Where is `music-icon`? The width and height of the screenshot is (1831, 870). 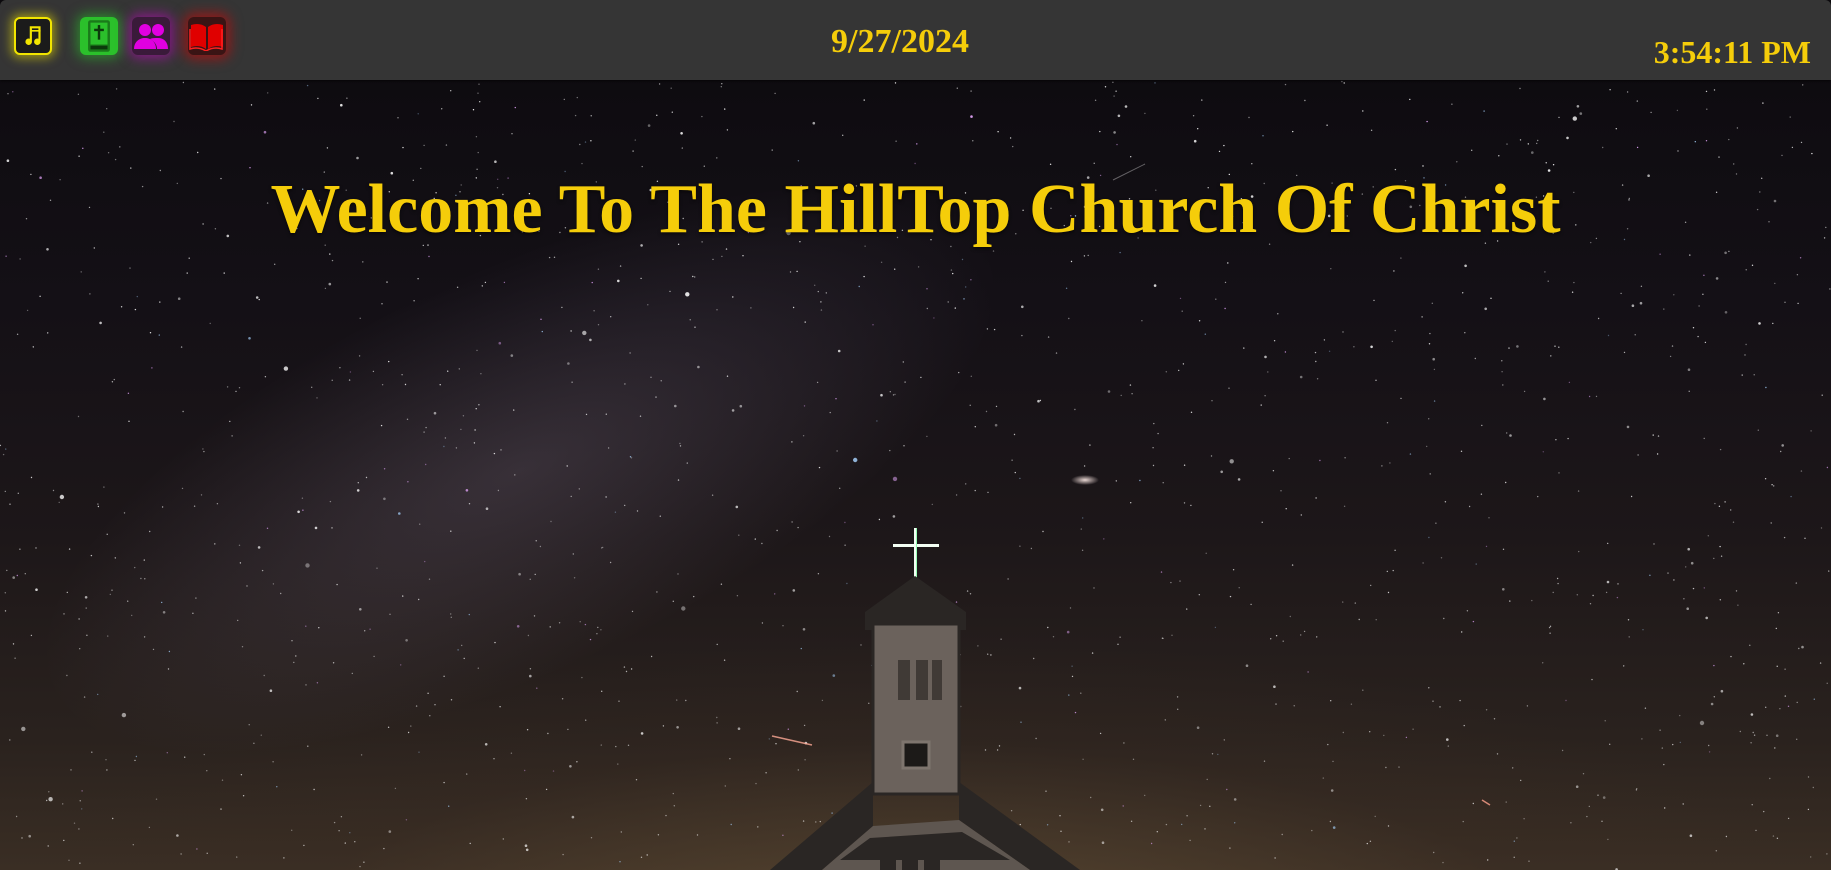 music-icon is located at coordinates (33, 36).